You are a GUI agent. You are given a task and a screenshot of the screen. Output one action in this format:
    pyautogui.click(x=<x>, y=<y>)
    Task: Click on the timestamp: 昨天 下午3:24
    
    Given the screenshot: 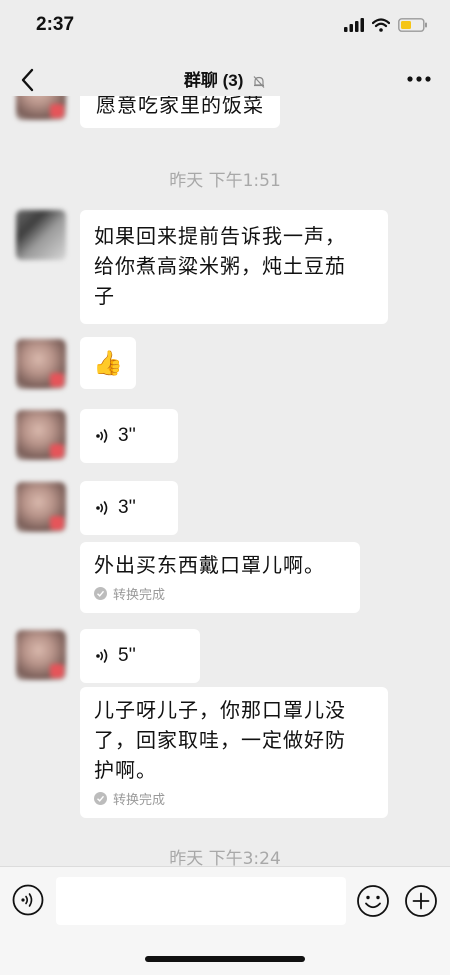 What is the action you would take?
    pyautogui.click(x=225, y=857)
    